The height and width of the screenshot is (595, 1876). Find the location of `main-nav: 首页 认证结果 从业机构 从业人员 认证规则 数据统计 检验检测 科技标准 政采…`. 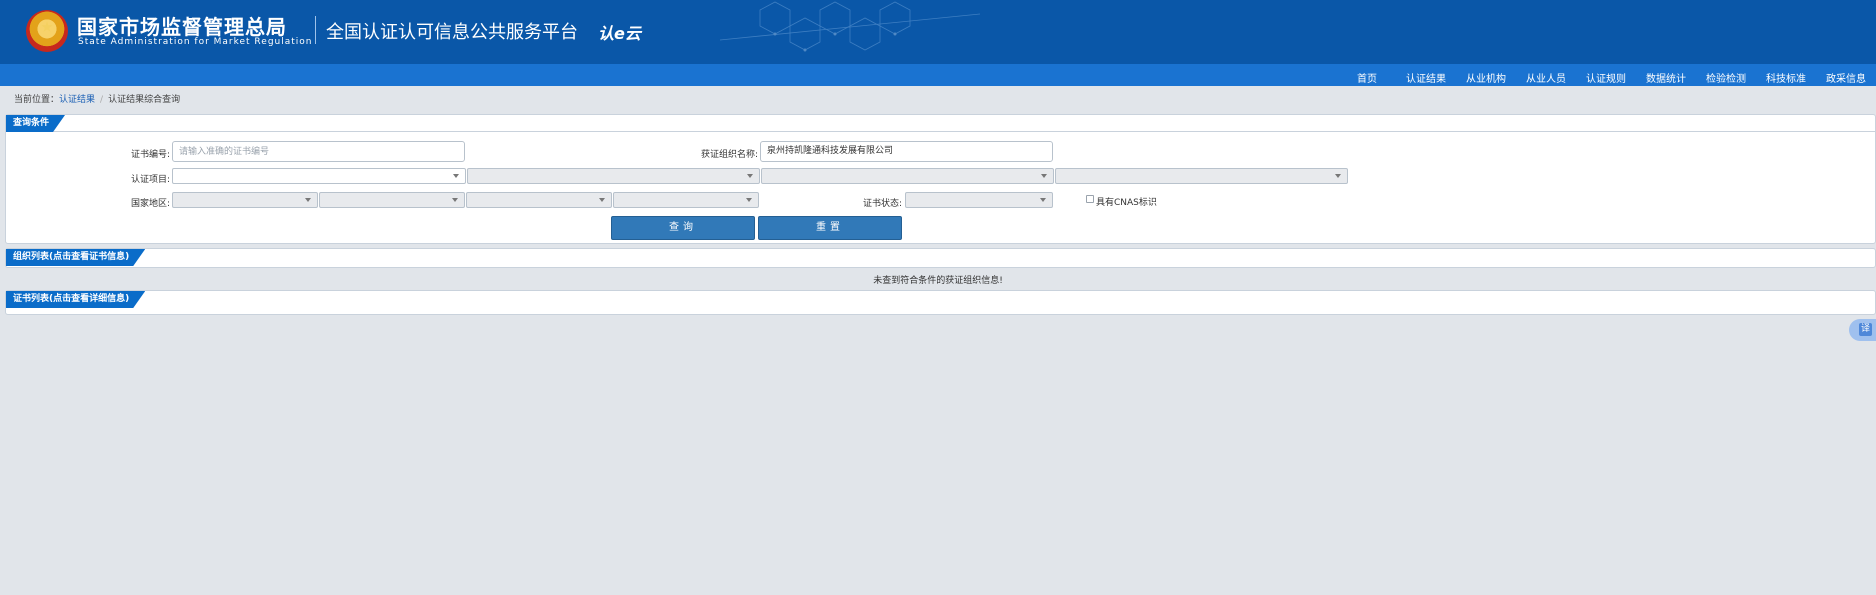

main-nav: 首页 认证结果 从业机构 从业人员 认证规则 数据统计 检验检测 科技标准 政采… is located at coordinates (938, 75).